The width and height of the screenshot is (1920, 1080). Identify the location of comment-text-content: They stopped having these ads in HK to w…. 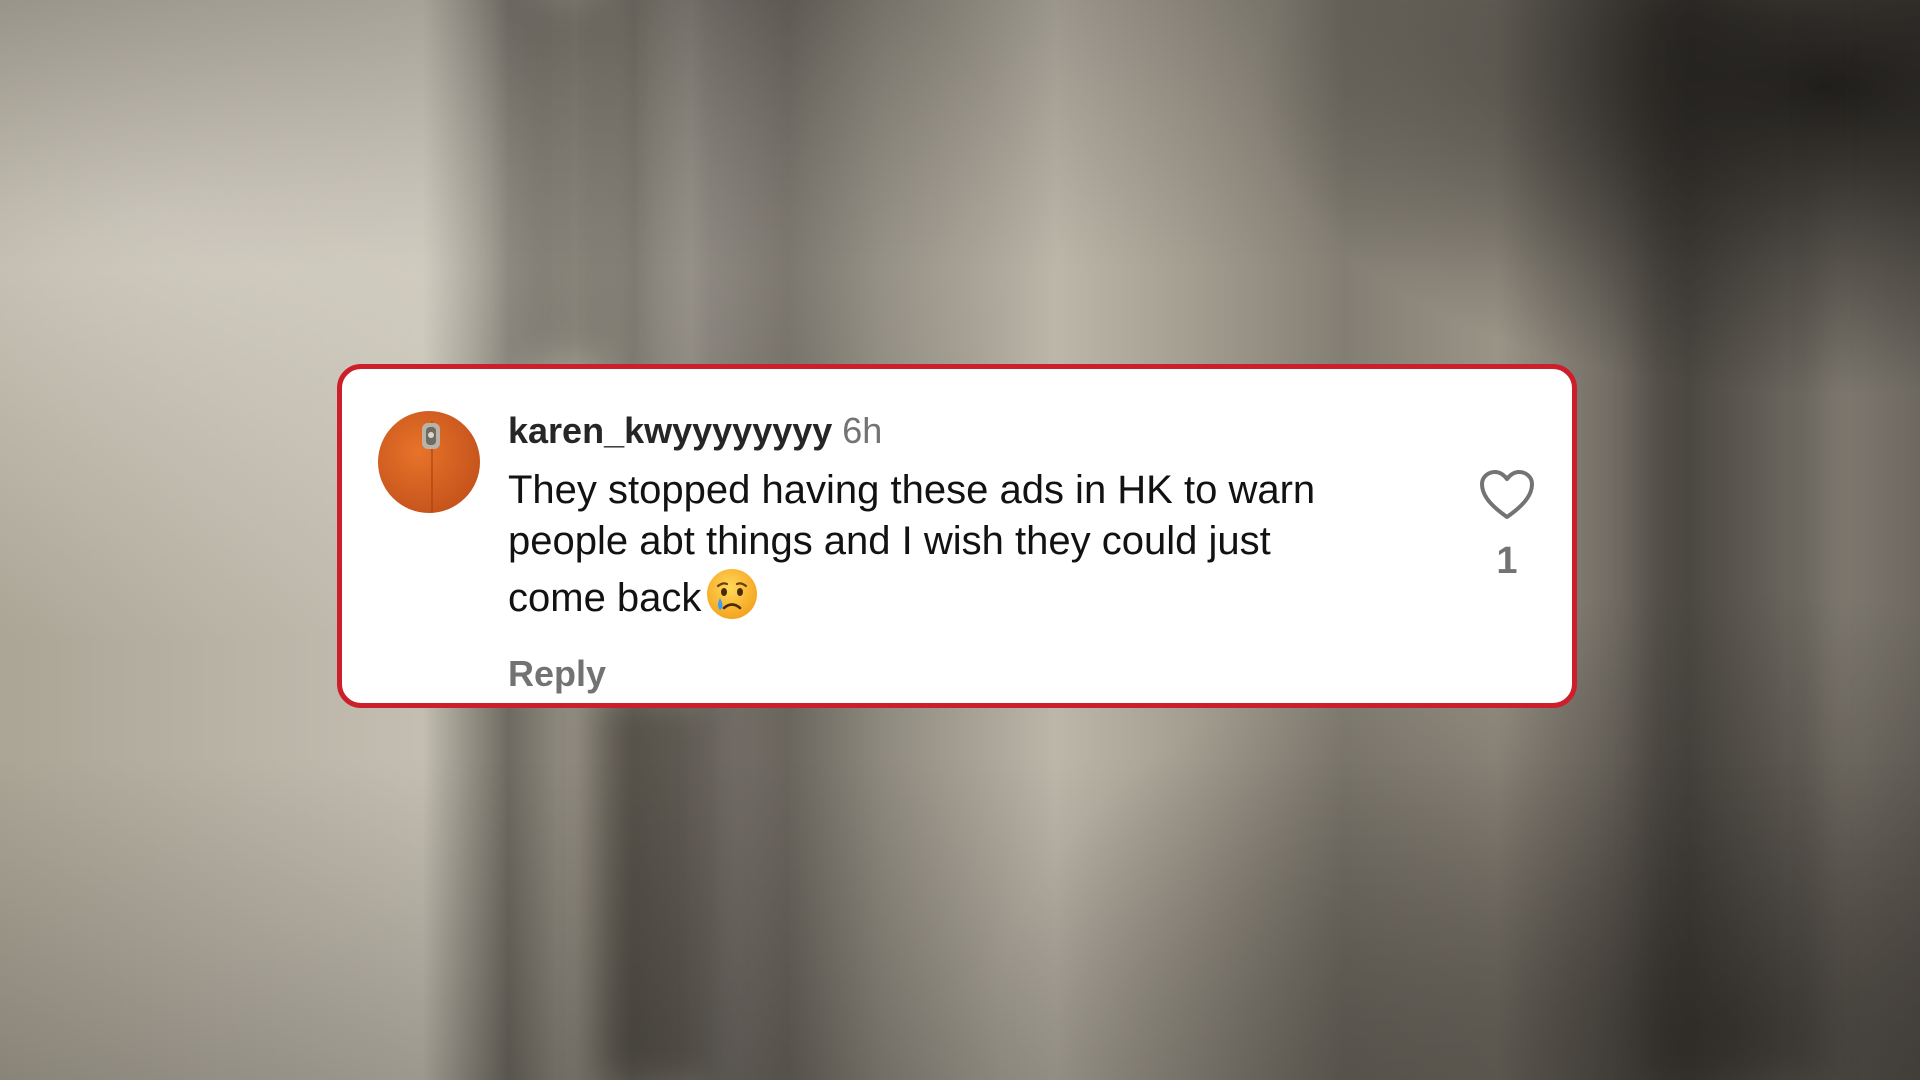
(912, 544).